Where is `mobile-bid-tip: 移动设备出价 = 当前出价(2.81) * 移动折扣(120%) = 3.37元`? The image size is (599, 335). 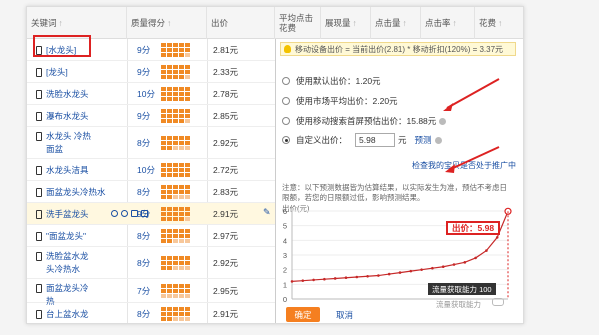 mobile-bid-tip: 移动设备出价 = 当前出价(2.81) * 移动折扣(120%) = 3.37元 is located at coordinates (398, 49).